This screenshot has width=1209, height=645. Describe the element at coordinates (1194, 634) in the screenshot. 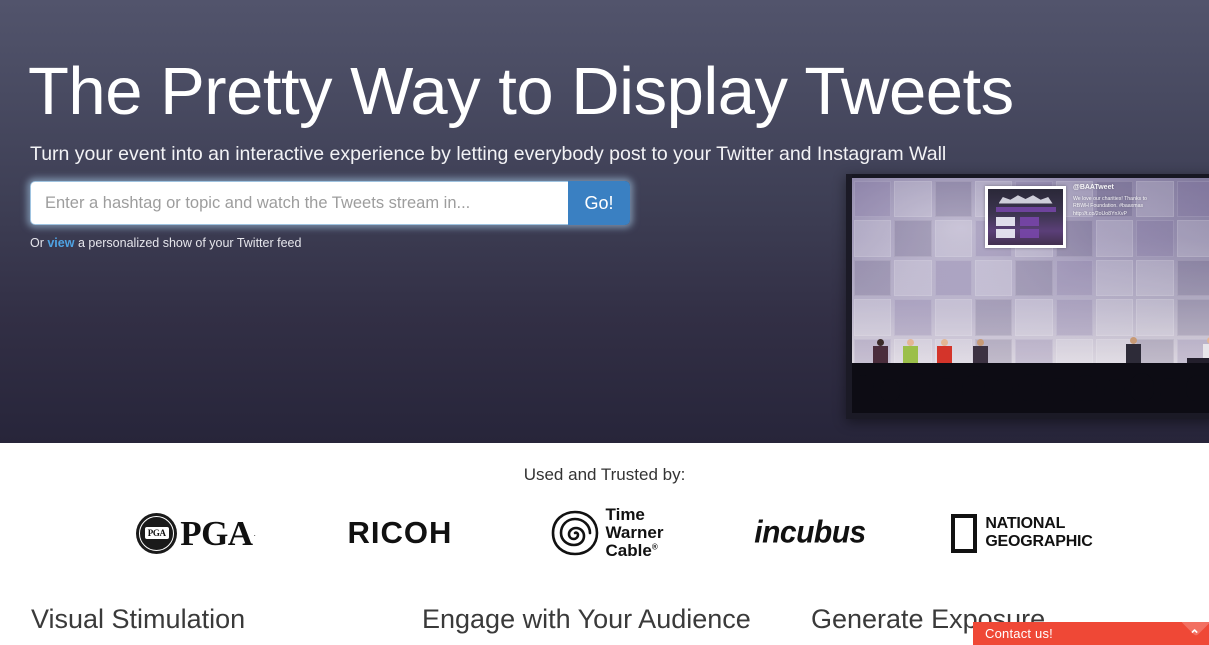

I see `chevron-up-icon: ⌃` at that location.